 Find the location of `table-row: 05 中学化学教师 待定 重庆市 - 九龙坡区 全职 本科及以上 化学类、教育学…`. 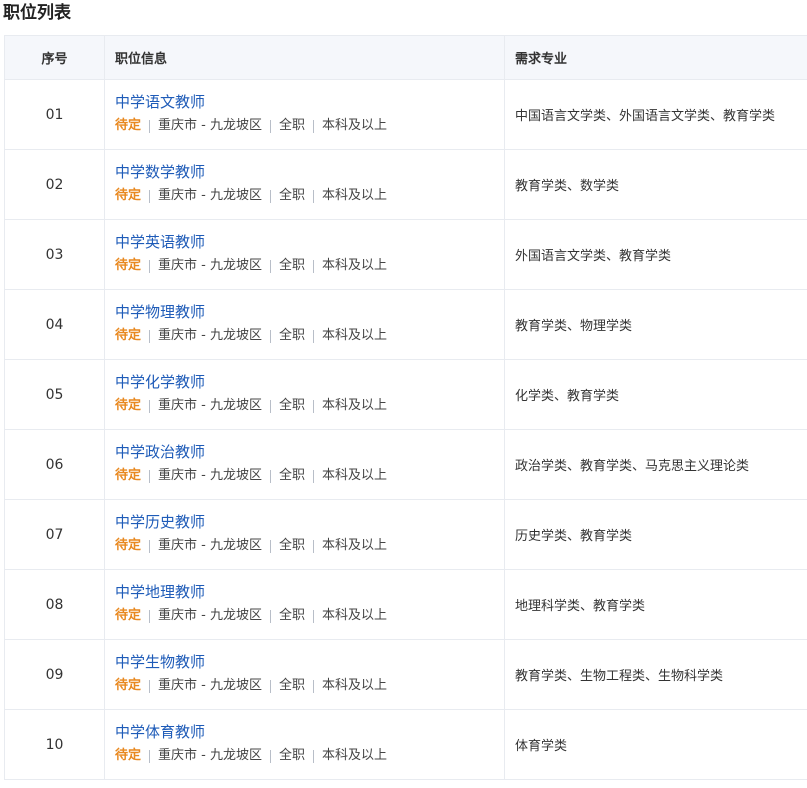

table-row: 05 中学化学教师 待定 重庆市 - 九龙坡区 全职 本科及以上 化学类、教育学… is located at coordinates (406, 395).